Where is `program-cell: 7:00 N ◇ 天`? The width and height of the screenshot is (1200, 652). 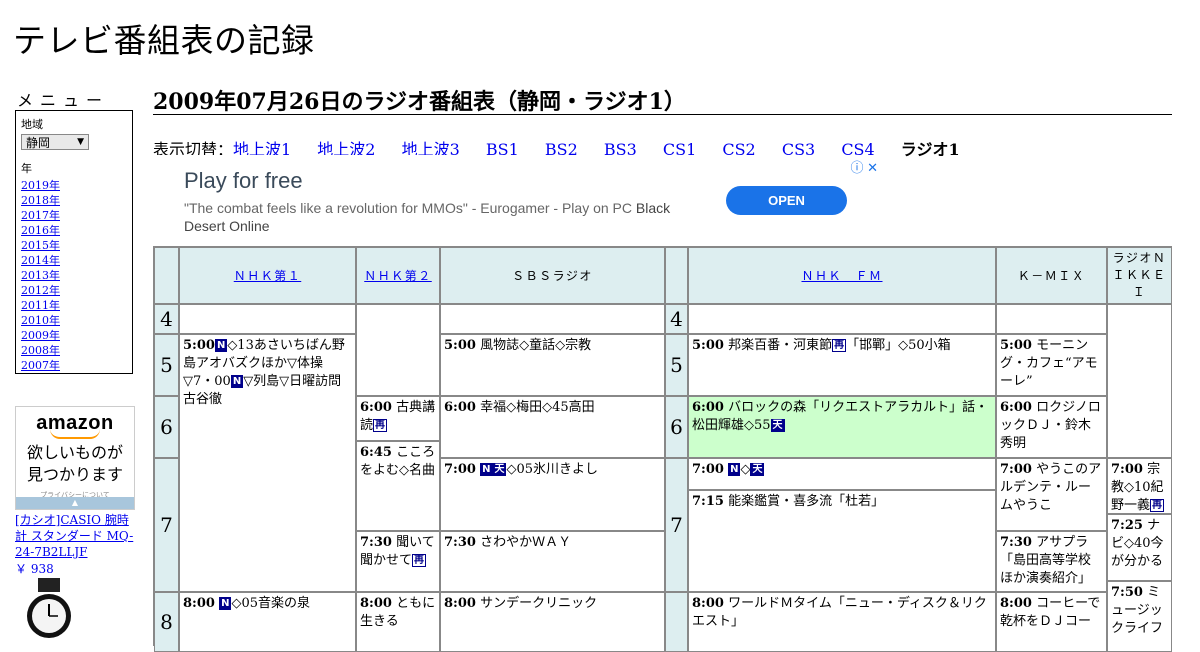 program-cell: 7:00 N ◇ 天 is located at coordinates (842, 474).